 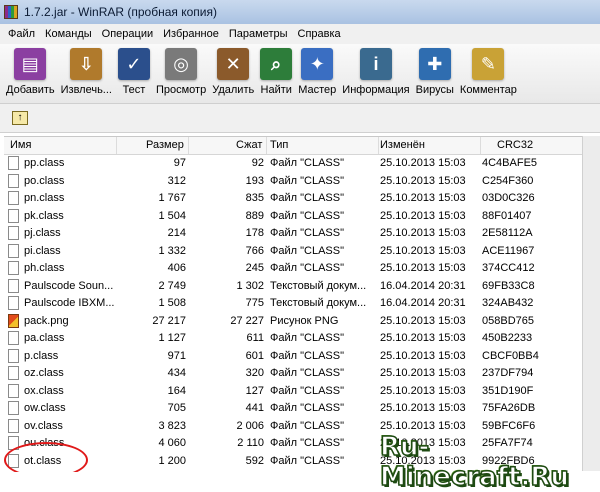 I want to click on cell-size: 1 332, so click(x=172, y=250).